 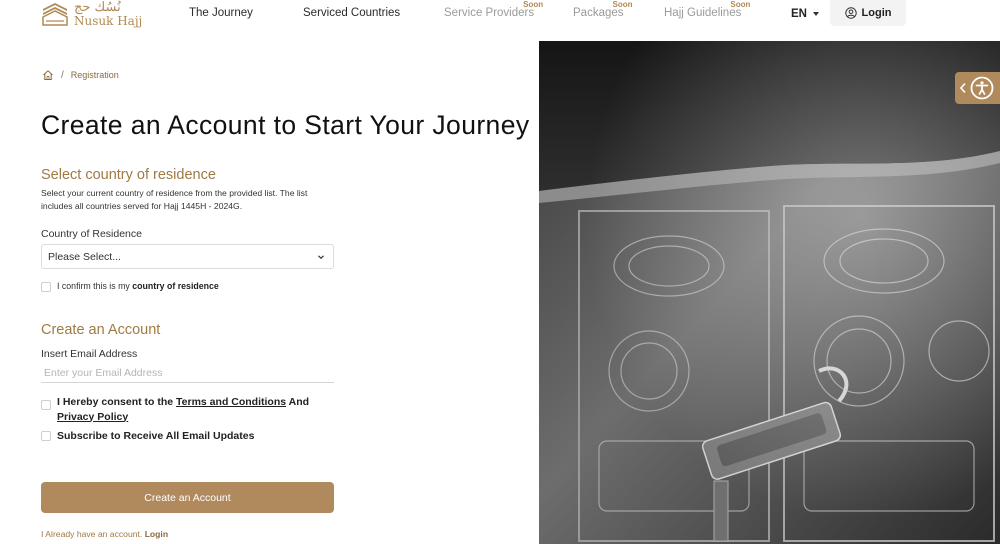 I want to click on accessibility-button, so click(x=977, y=88).